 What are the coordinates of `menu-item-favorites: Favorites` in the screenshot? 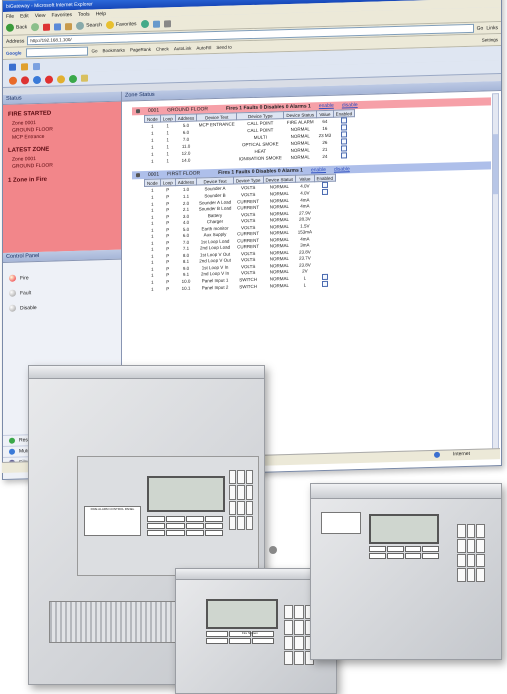 It's located at (61, 15).